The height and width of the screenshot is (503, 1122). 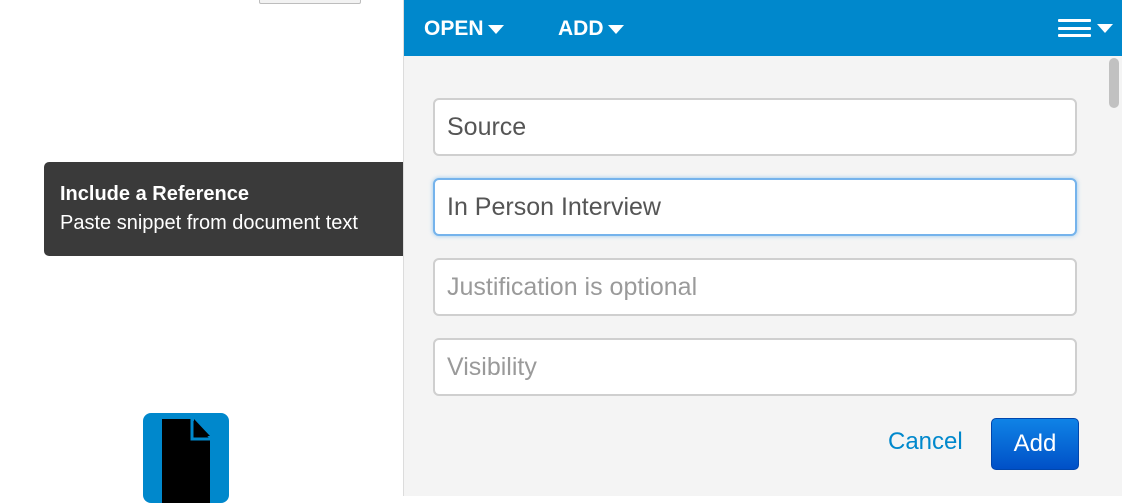 What do you see at coordinates (154, 194) in the screenshot?
I see `tooltip-title: Include a Reference` at bounding box center [154, 194].